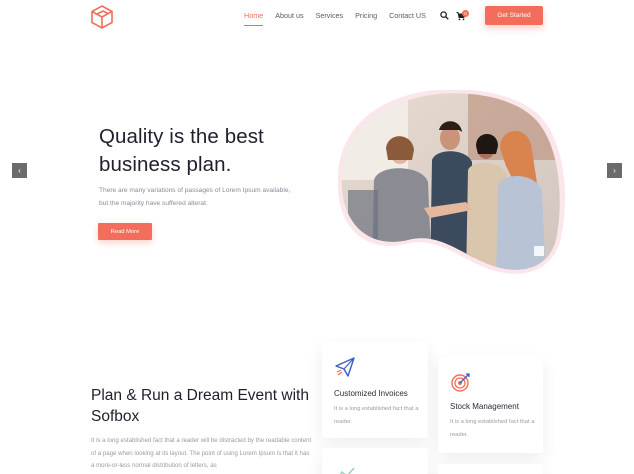 This screenshot has width=634, height=474. Describe the element at coordinates (444, 15) in the screenshot. I see `search-icon` at that location.